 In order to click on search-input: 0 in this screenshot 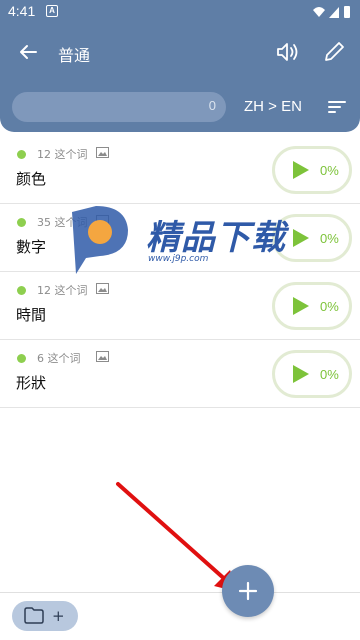, I will do `click(119, 107)`.